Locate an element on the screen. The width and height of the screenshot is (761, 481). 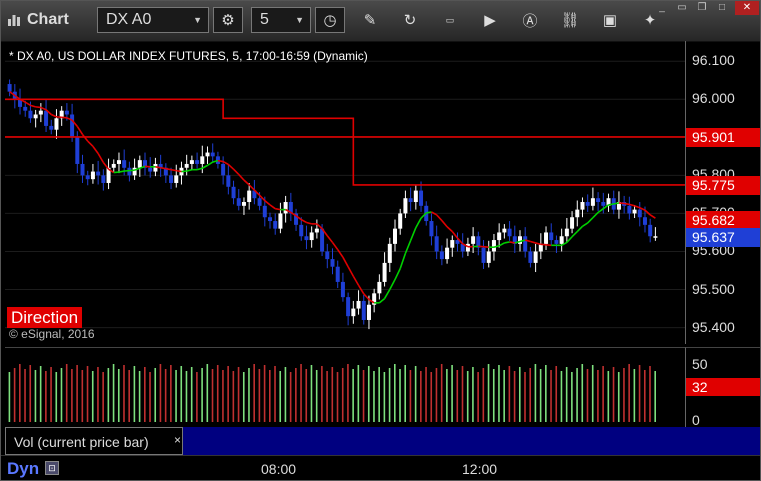
maximize-button: □ is located at coordinates (722, 8).